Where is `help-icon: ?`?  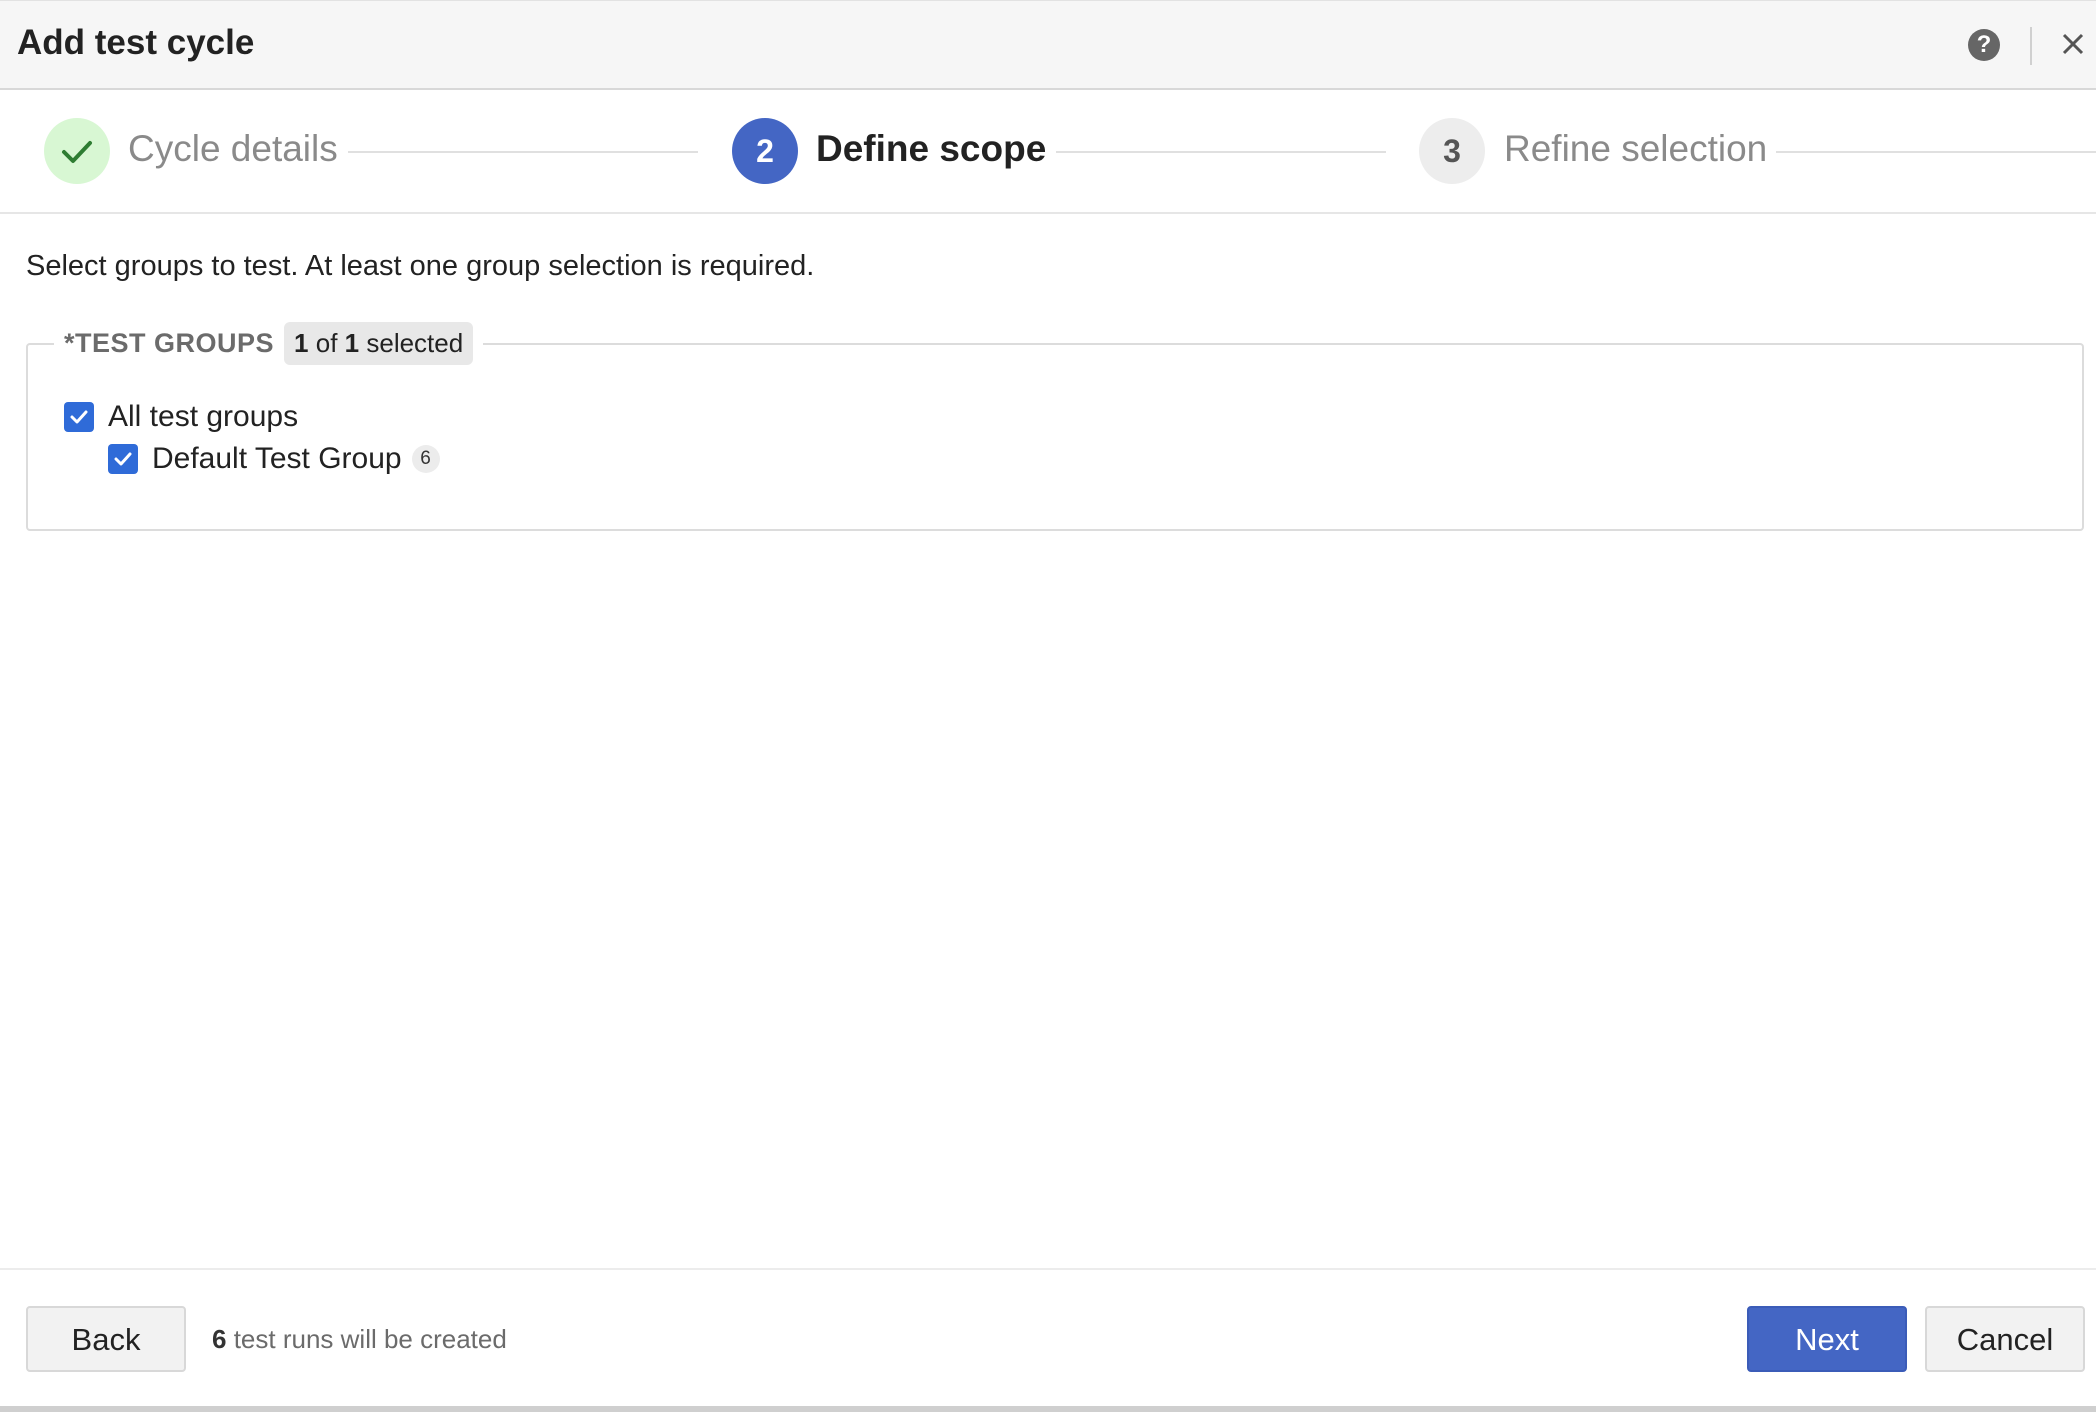
help-icon: ? is located at coordinates (1984, 45).